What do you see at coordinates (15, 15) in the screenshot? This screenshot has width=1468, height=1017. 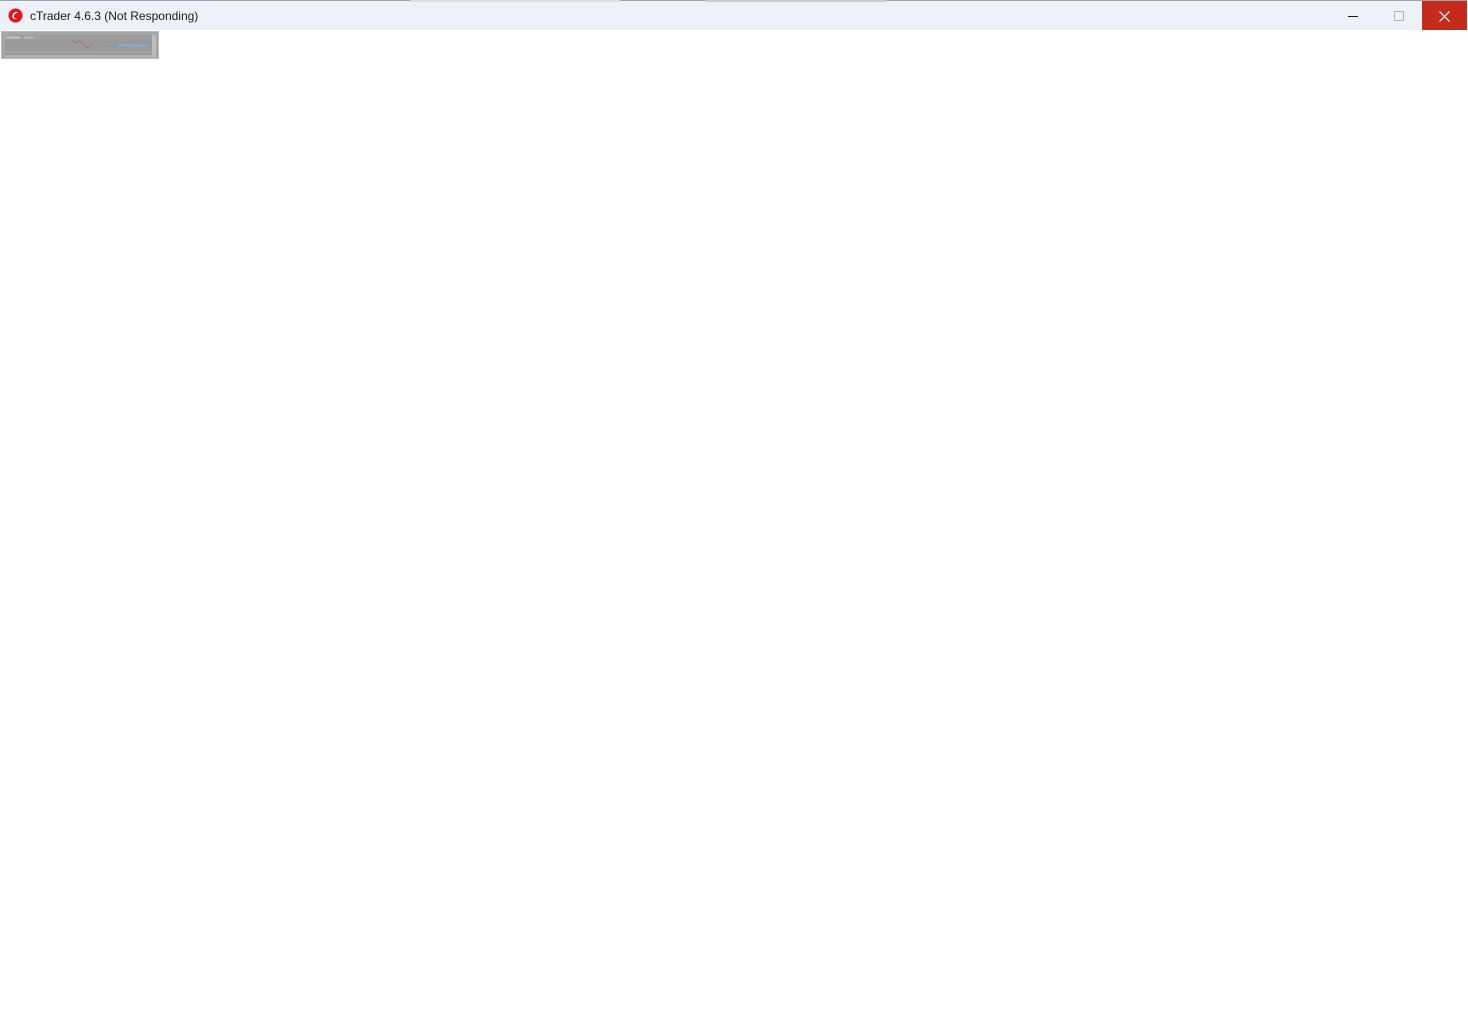 I see `ctrader-logo-icon` at bounding box center [15, 15].